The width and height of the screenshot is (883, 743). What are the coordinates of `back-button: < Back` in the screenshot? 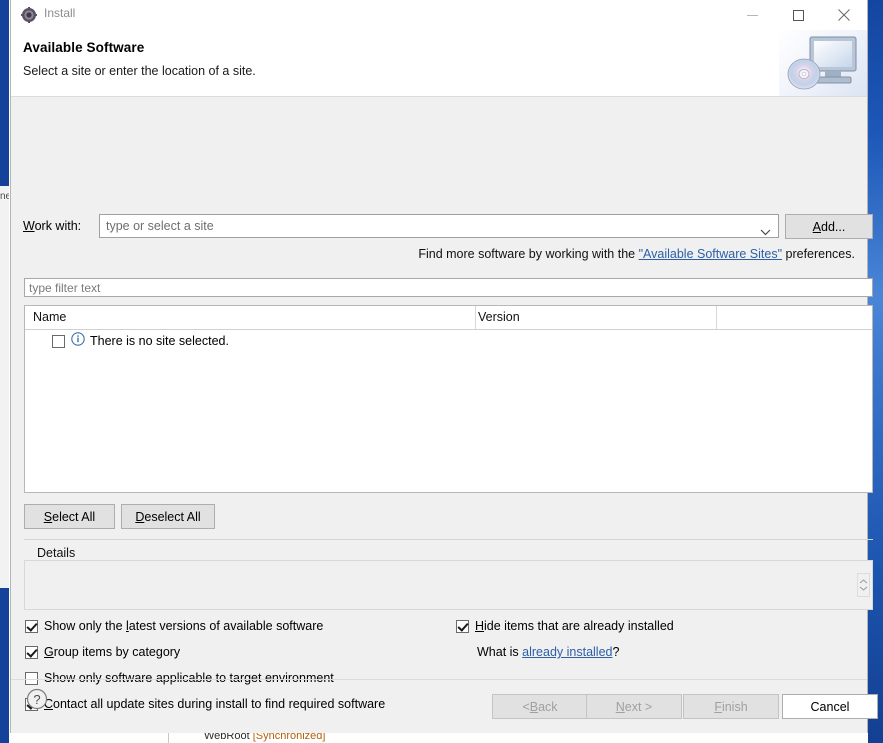 It's located at (540, 706).